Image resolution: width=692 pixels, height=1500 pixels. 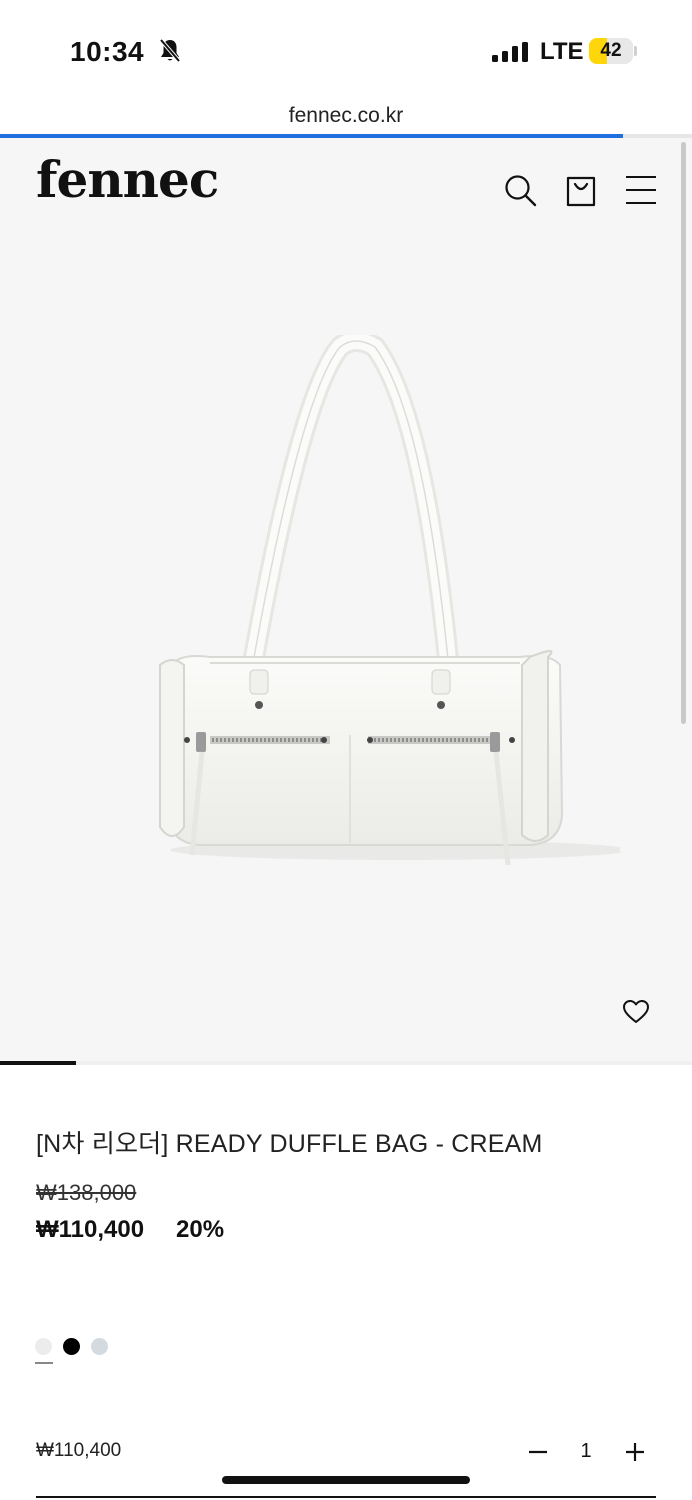 What do you see at coordinates (586, 1451) in the screenshot?
I see `quantity-value: 1` at bounding box center [586, 1451].